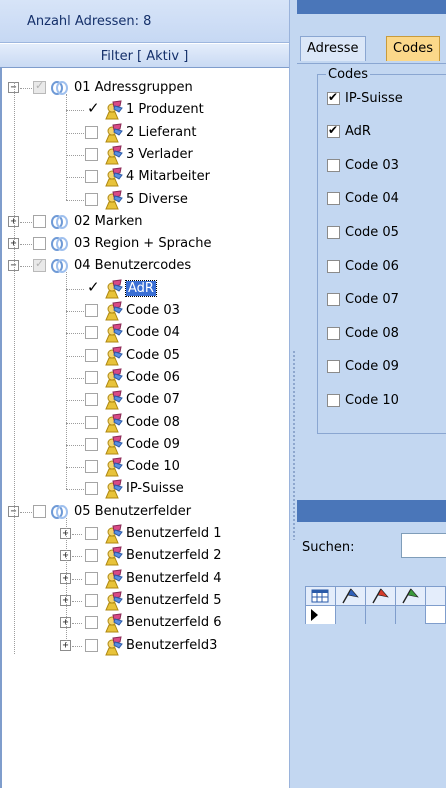  I want to click on code-option: Code 08, so click(363, 333).